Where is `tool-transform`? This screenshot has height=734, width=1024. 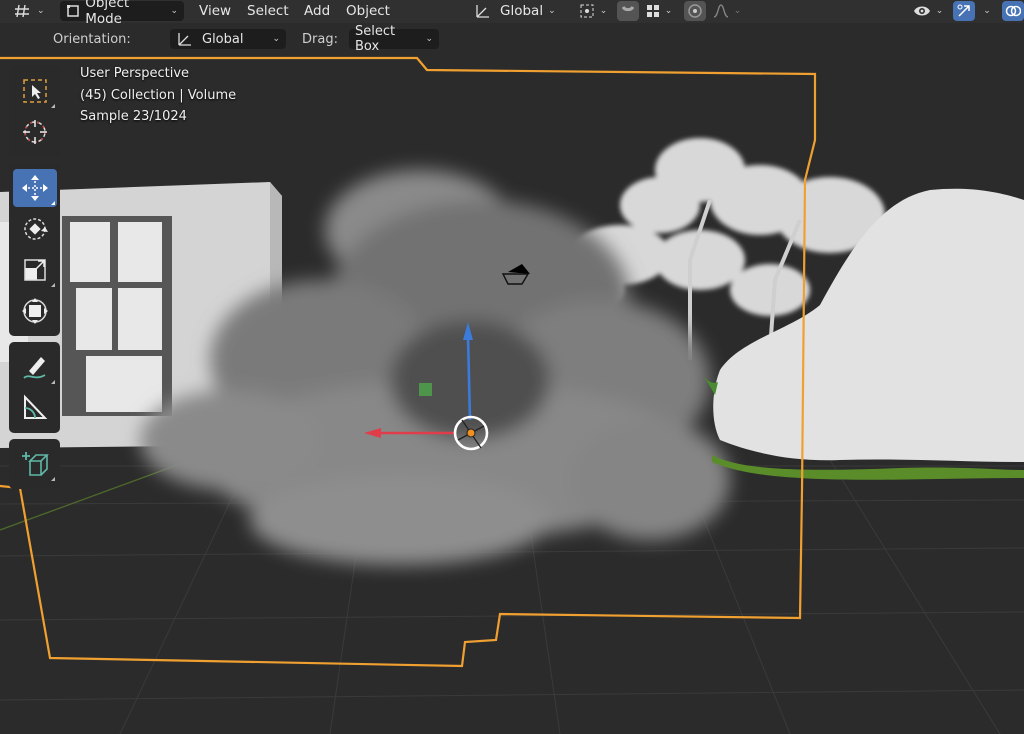 tool-transform is located at coordinates (35, 311).